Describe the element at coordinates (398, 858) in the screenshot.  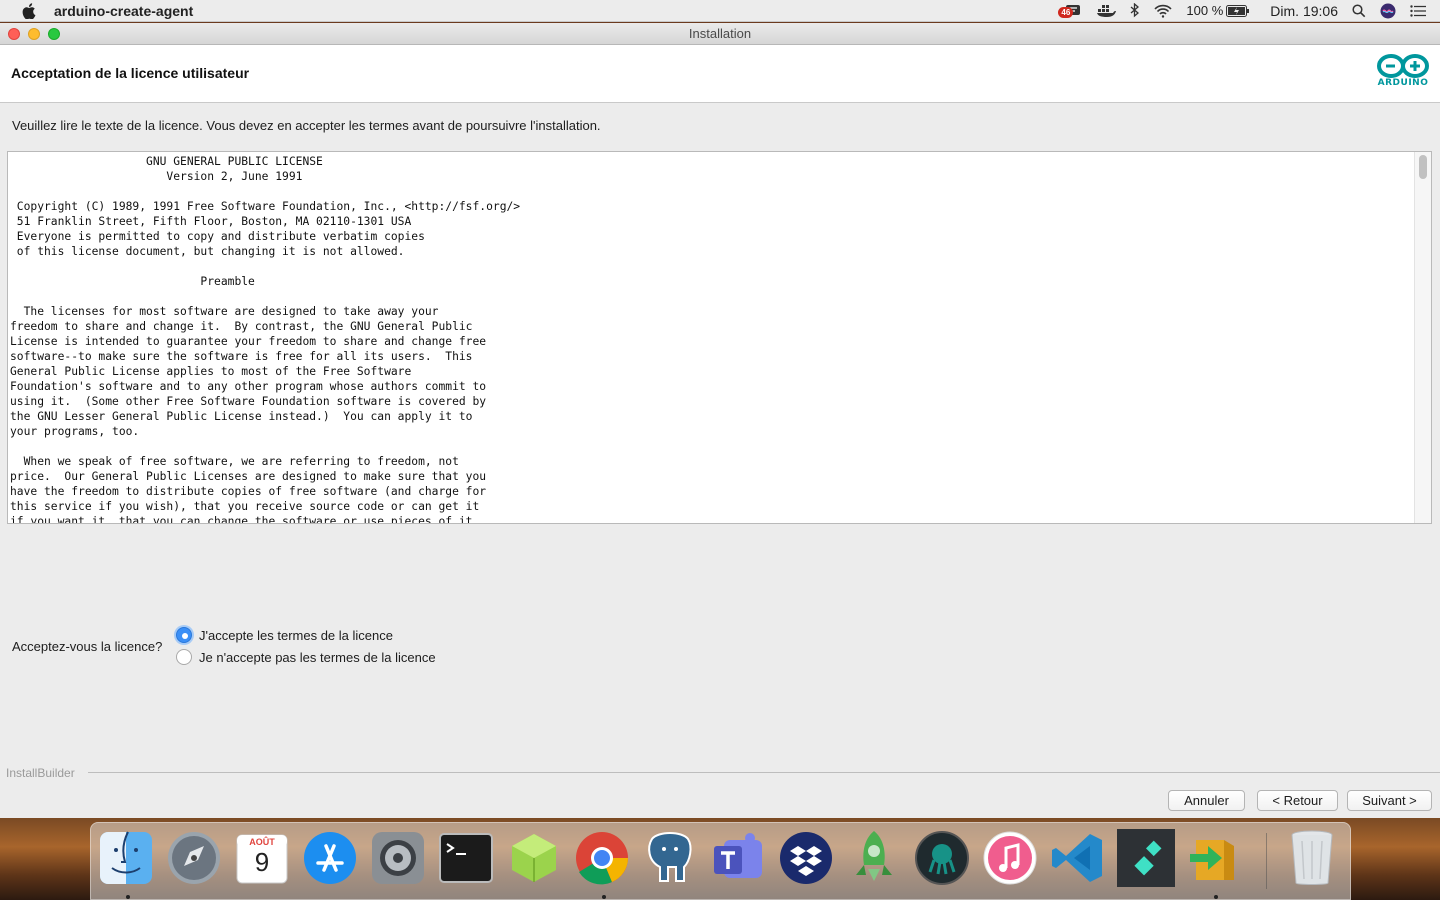
I see `system-preferences-icon` at that location.